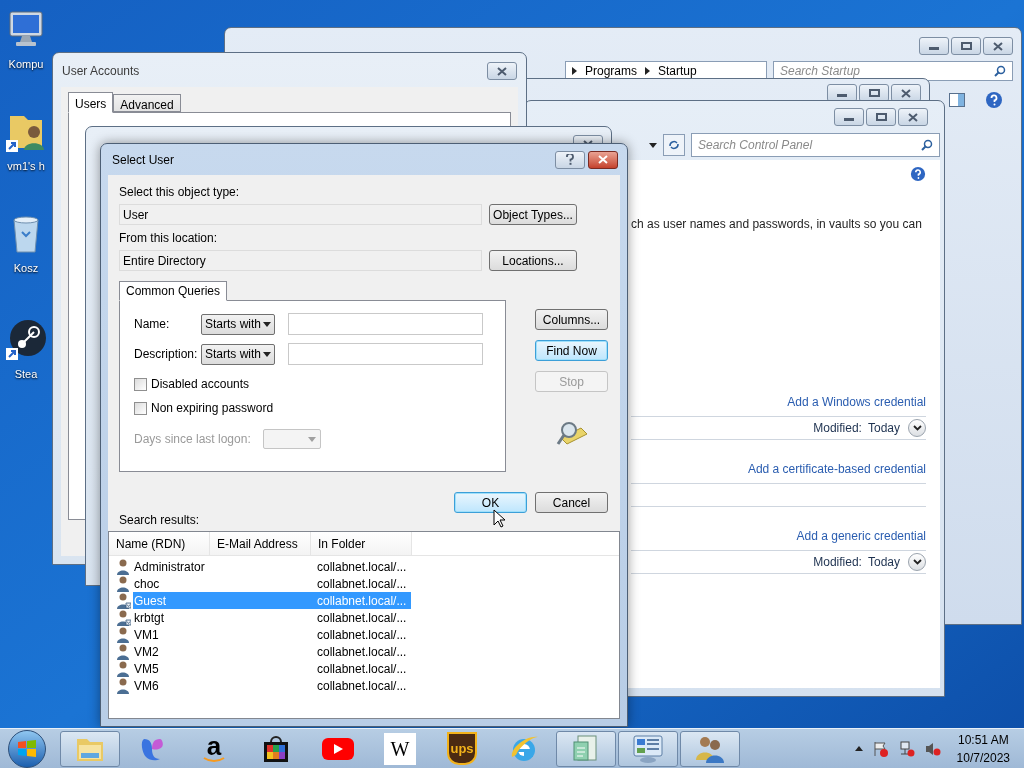 The height and width of the screenshot is (768, 1024). Describe the element at coordinates (147, 103) in the screenshot. I see `tab: Advanced` at that location.